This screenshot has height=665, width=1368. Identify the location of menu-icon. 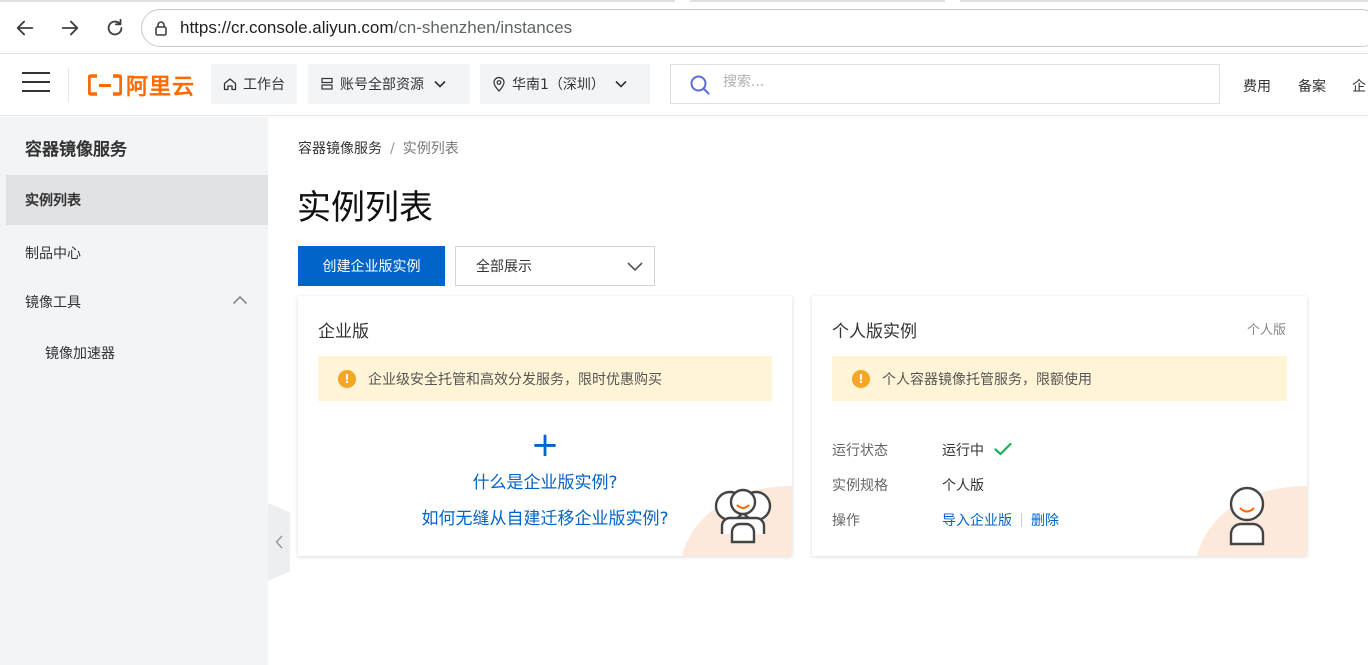
(36, 84).